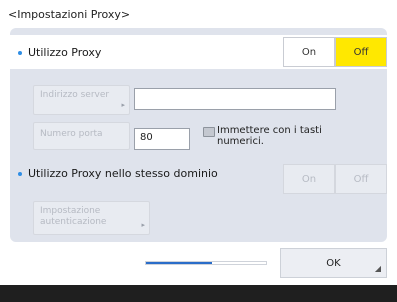 This screenshot has height=302, width=397. What do you see at coordinates (69, 14) in the screenshot?
I see `page-title: <Impostazioni Proxy>` at bounding box center [69, 14].